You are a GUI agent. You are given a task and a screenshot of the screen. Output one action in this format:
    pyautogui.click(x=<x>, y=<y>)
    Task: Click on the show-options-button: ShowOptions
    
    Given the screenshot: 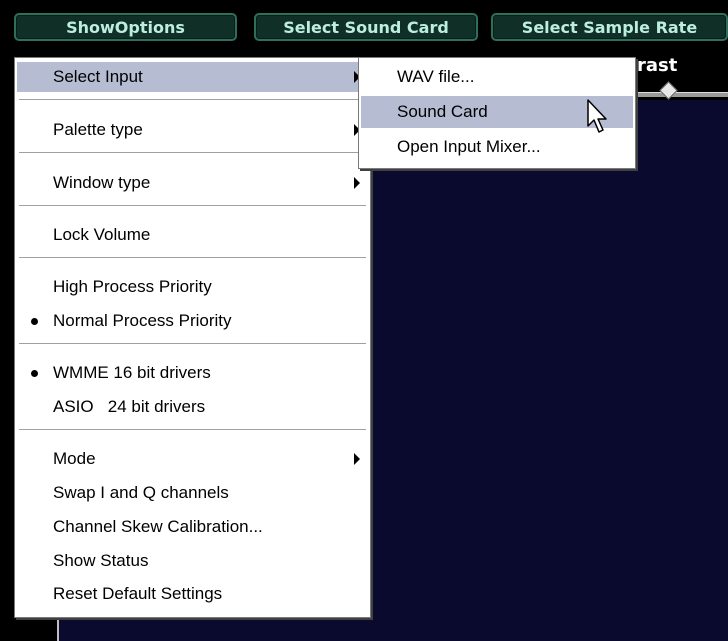 What is the action you would take?
    pyautogui.click(x=125, y=27)
    